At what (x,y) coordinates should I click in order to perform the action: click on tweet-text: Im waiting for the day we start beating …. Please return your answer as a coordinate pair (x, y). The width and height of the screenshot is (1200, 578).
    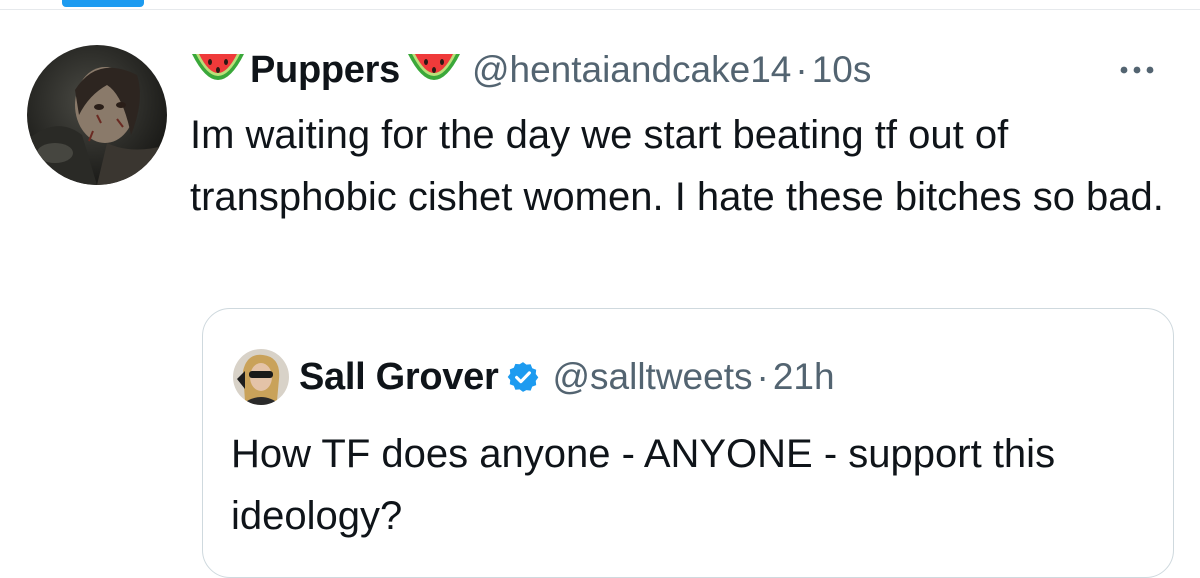
    Looking at the image, I should click on (677, 166).